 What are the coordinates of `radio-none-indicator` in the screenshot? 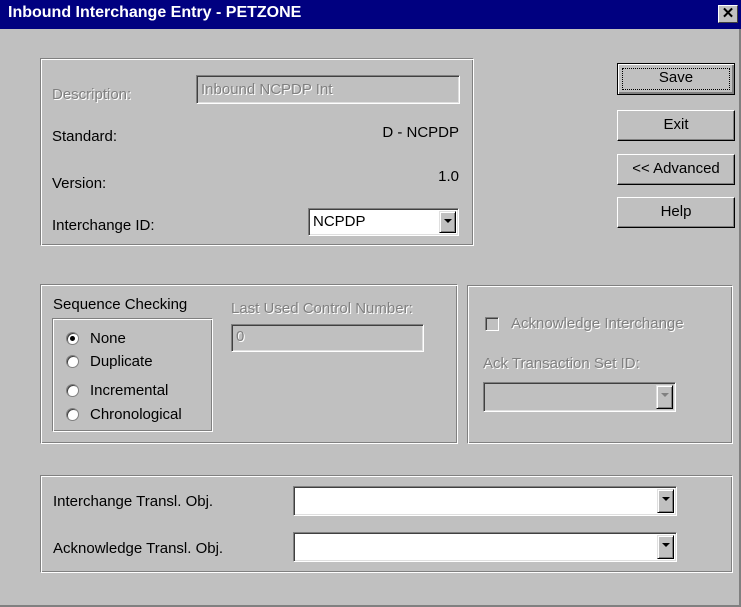 It's located at (72, 338).